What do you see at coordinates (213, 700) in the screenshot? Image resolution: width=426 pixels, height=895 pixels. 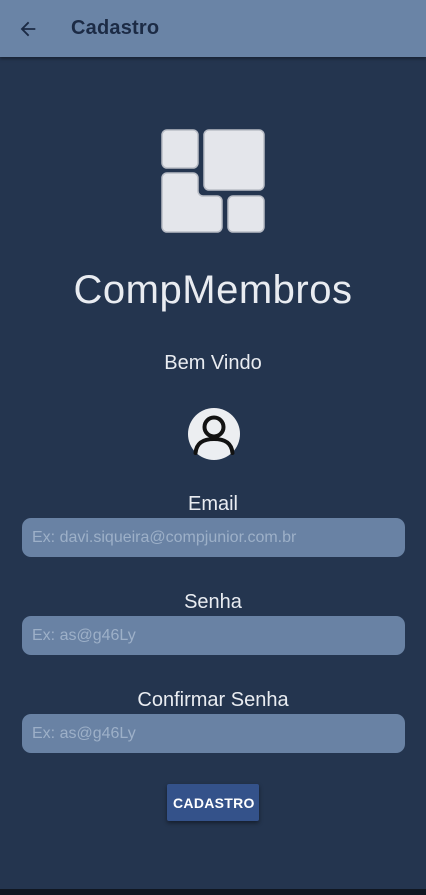 I see `confirm-password-label: Confirmar Senha` at bounding box center [213, 700].